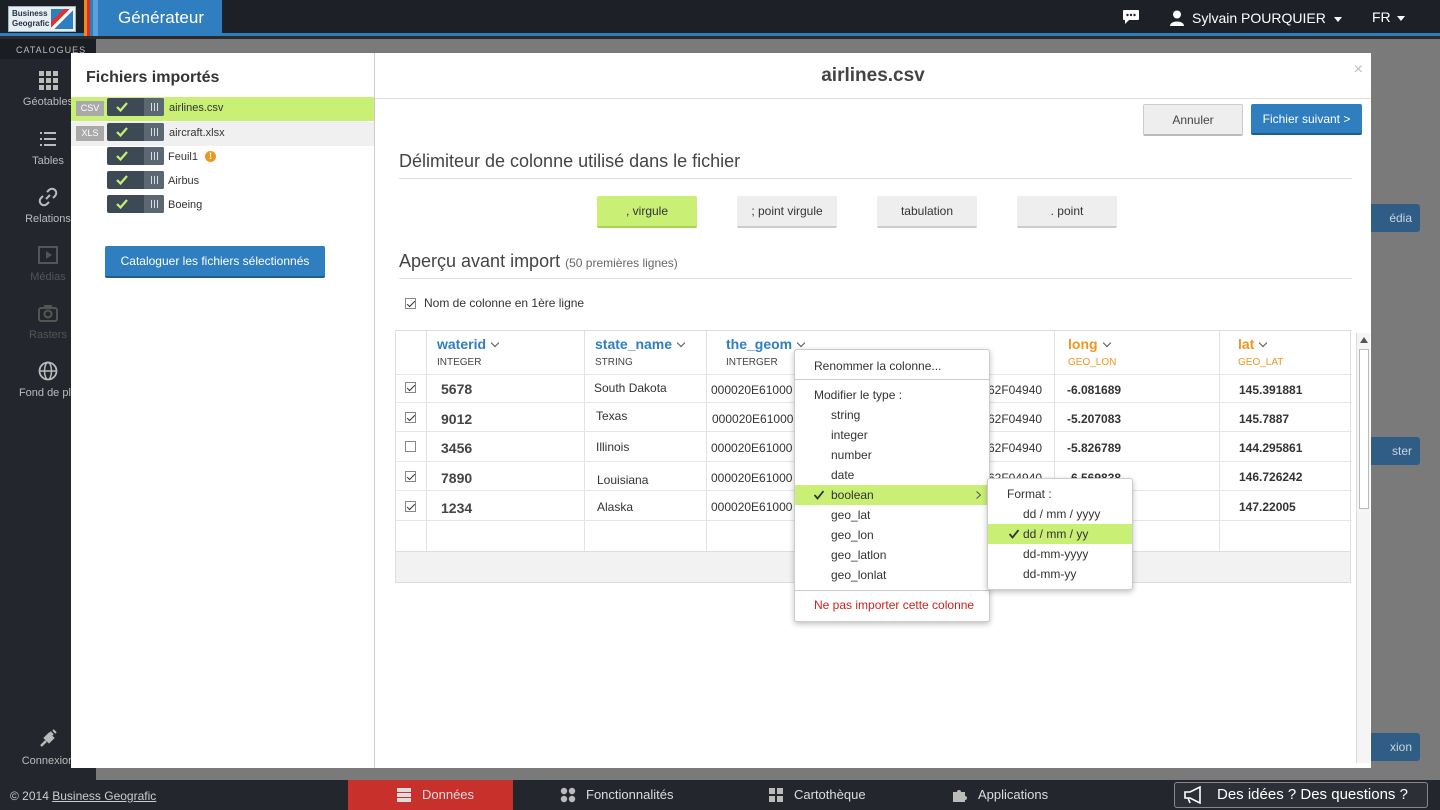 The image size is (1440, 810). I want to click on camera-icon, so click(48, 313).